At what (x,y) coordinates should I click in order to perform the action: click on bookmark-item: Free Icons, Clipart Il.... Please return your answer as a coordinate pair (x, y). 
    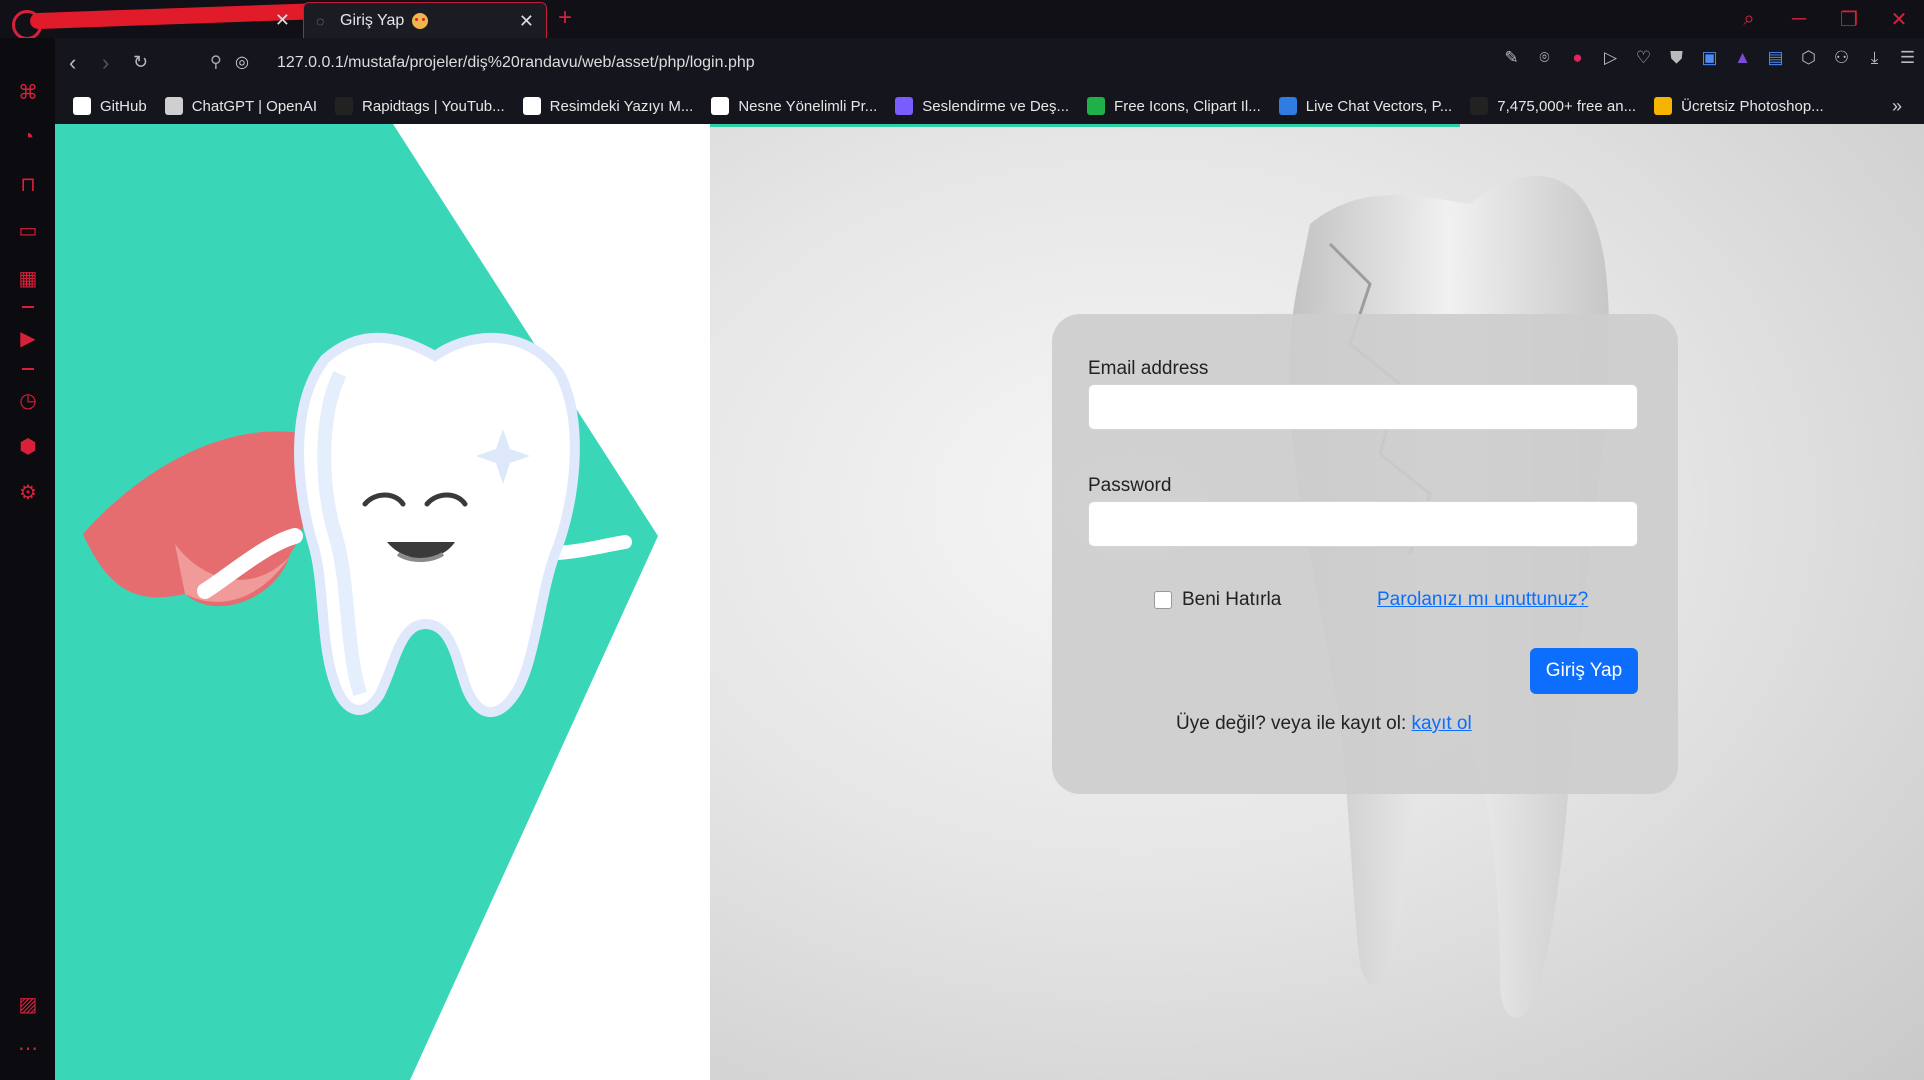
    Looking at the image, I should click on (1174, 106).